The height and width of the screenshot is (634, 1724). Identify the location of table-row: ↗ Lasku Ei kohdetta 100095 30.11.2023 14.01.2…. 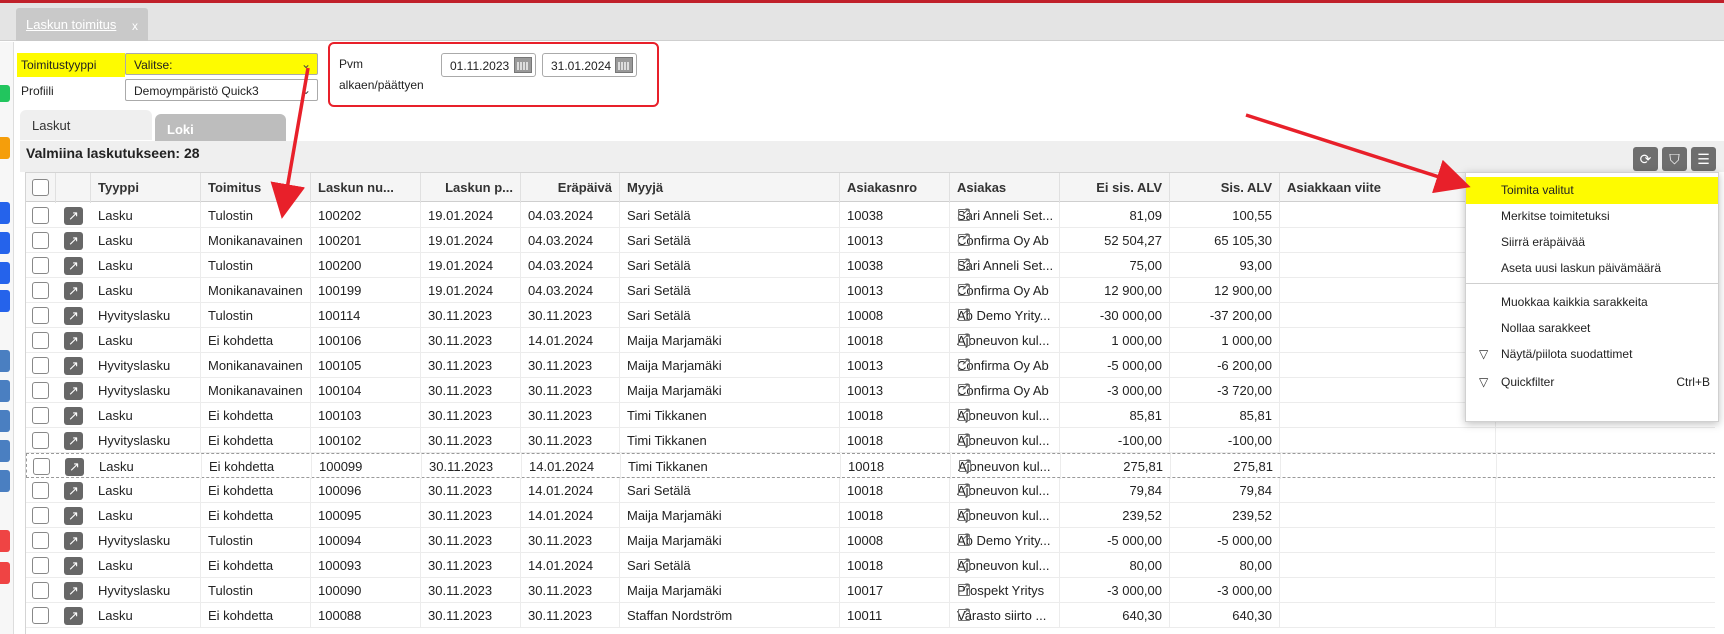
(870, 515).